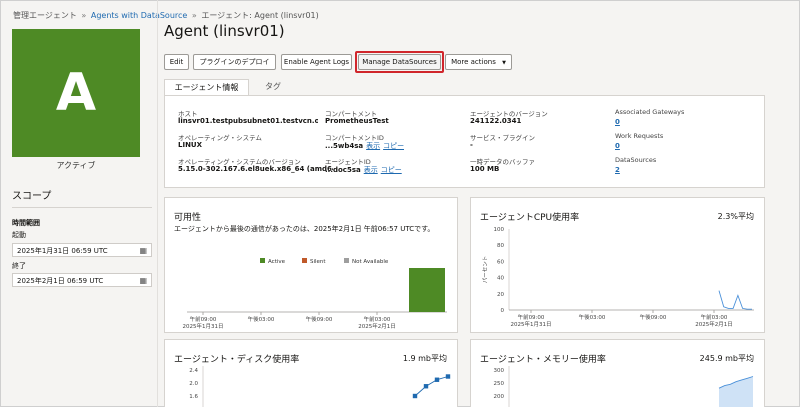 The width and height of the screenshot is (800, 407). I want to click on gateways-count: 0, so click(617, 122).